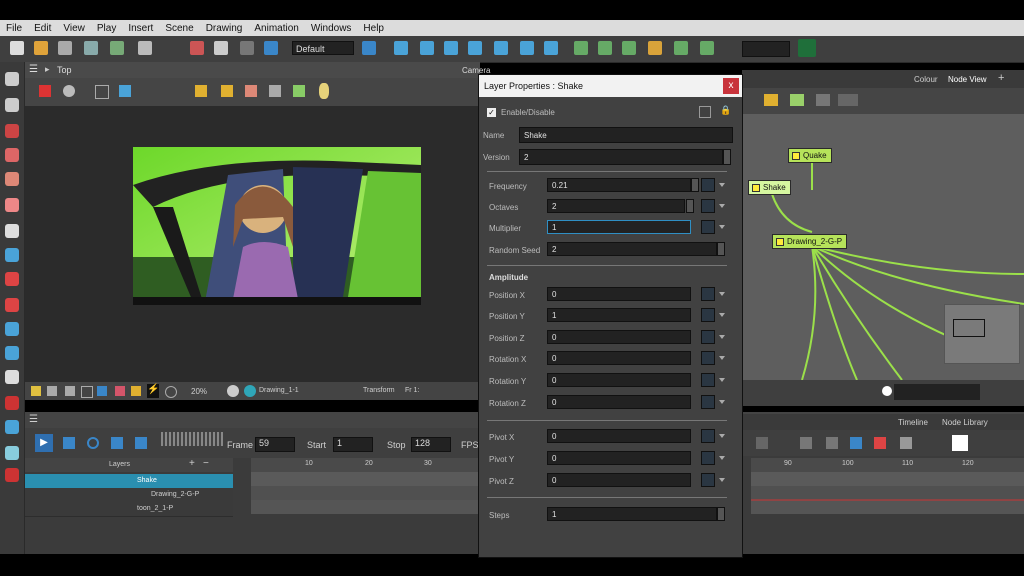 This screenshot has width=1024, height=576. Describe the element at coordinates (12, 231) in the screenshot. I see `text-tool-icon` at that location.